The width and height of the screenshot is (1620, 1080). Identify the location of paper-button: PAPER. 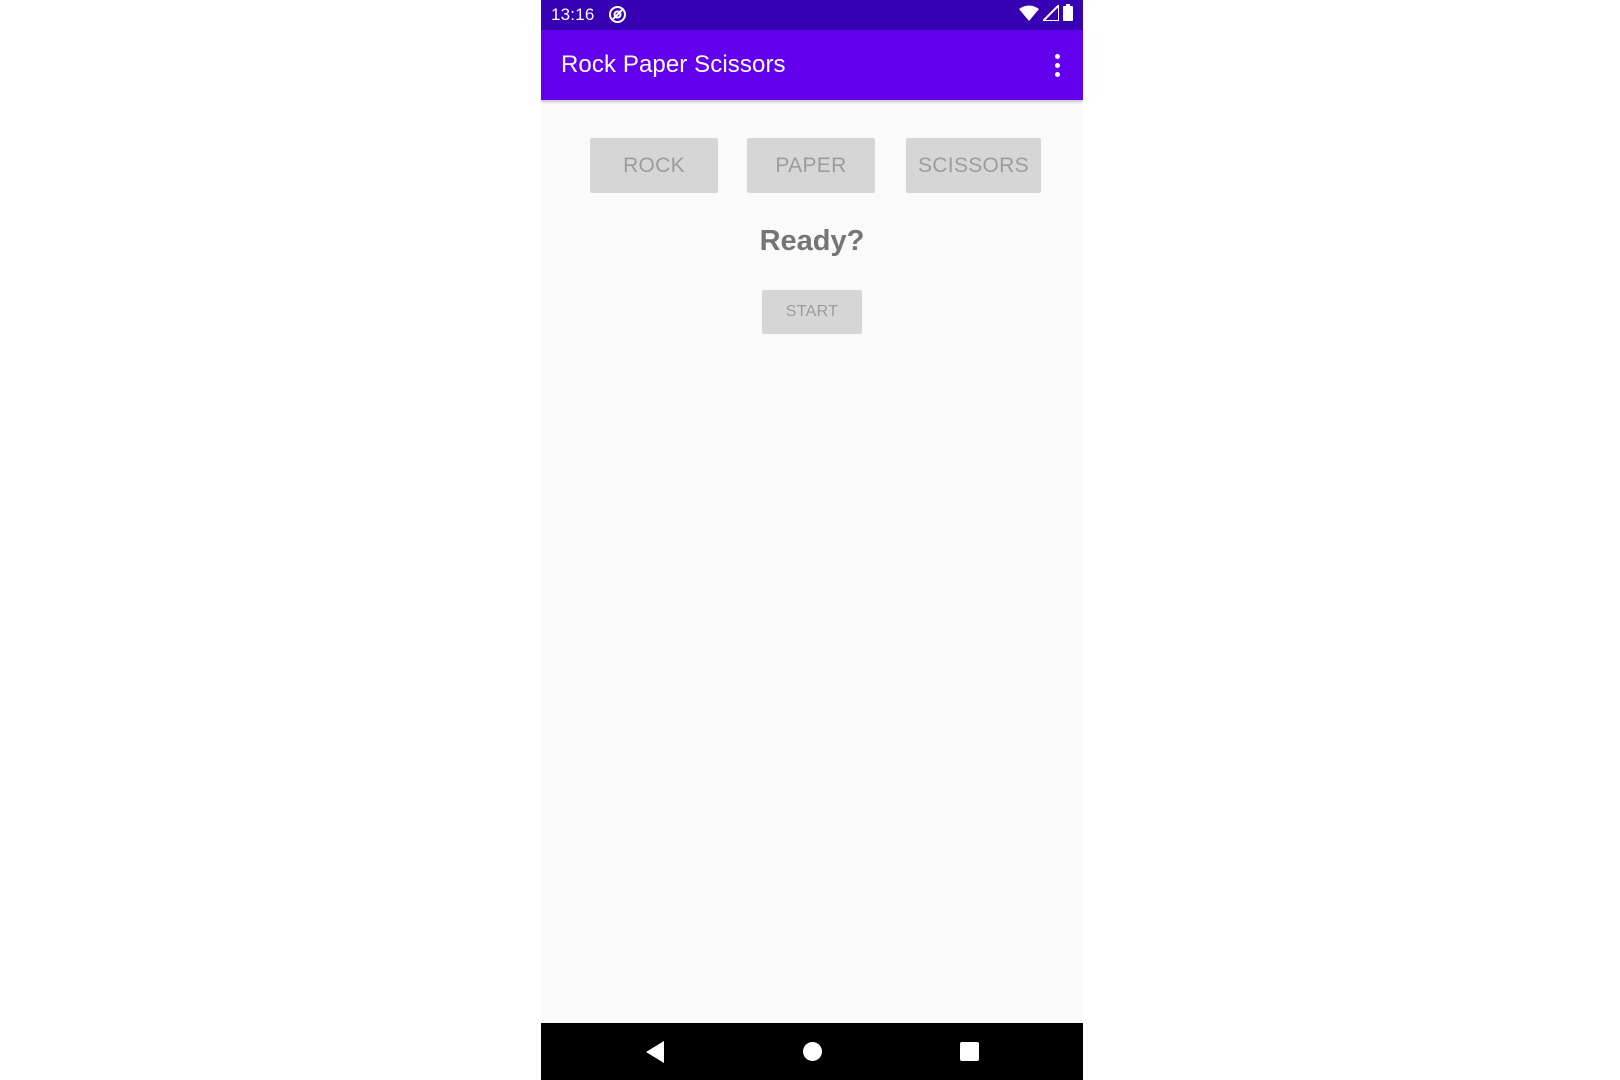
(811, 165).